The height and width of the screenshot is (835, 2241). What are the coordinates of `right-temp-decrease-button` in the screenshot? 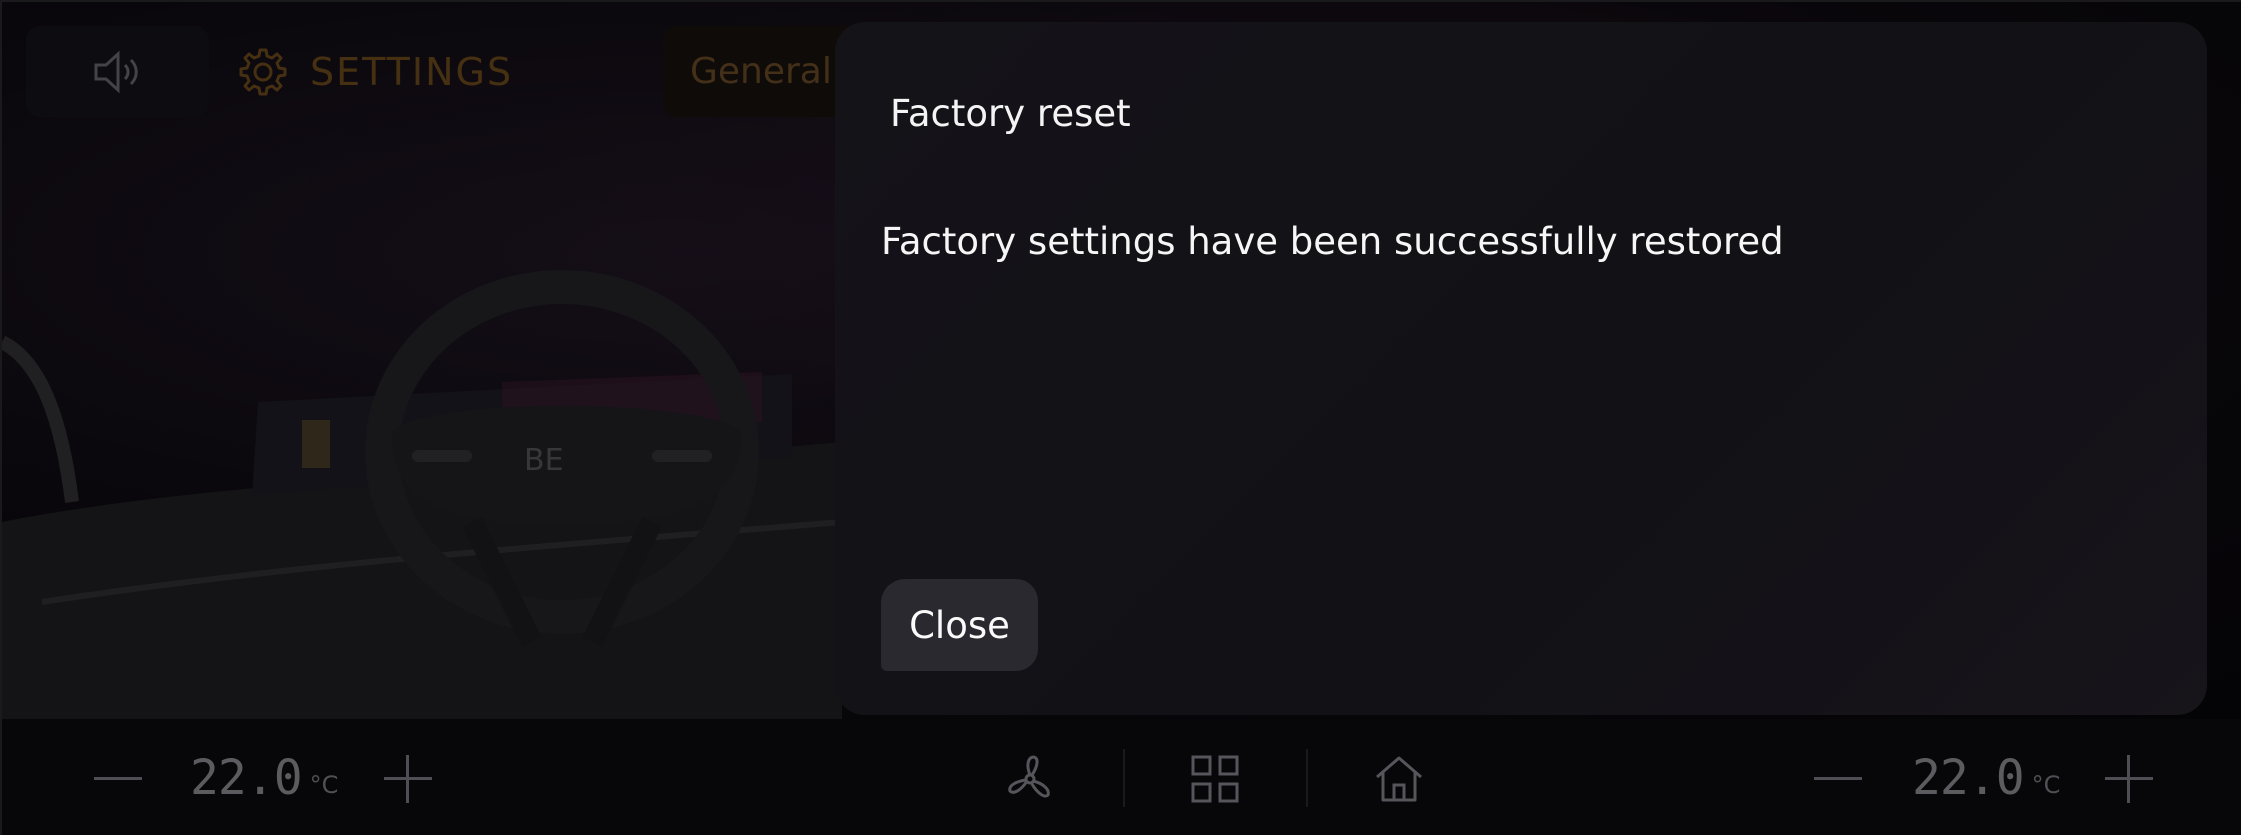 It's located at (1838, 779).